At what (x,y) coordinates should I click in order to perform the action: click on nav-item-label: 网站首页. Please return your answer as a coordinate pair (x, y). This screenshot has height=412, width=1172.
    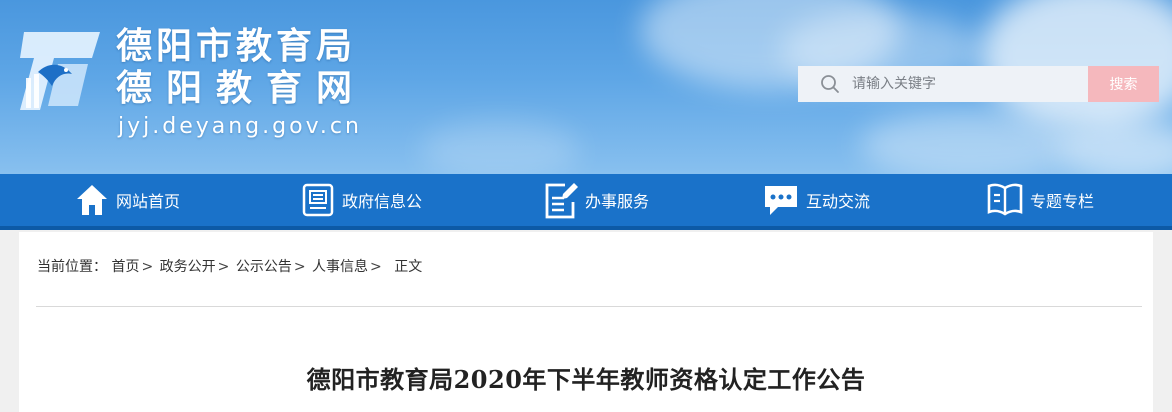
    Looking at the image, I should click on (148, 201).